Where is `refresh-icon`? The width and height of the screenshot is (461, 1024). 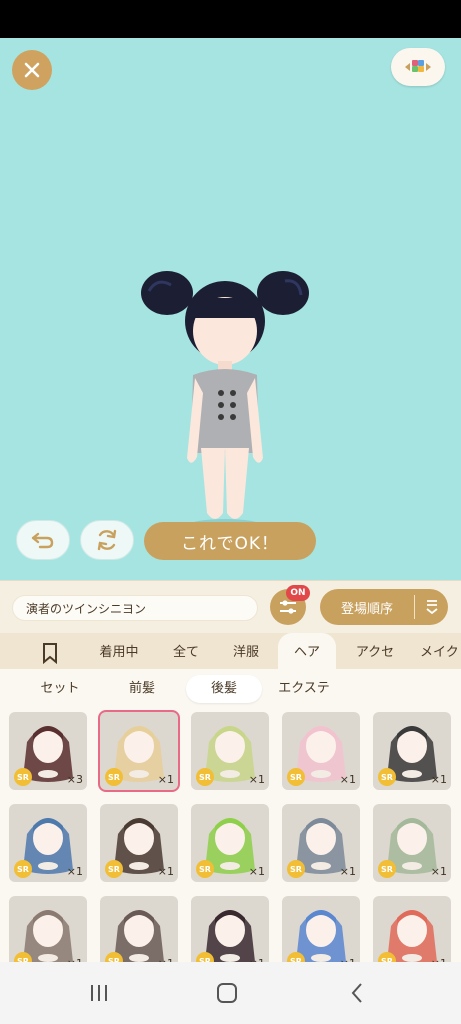
refresh-icon is located at coordinates (107, 540).